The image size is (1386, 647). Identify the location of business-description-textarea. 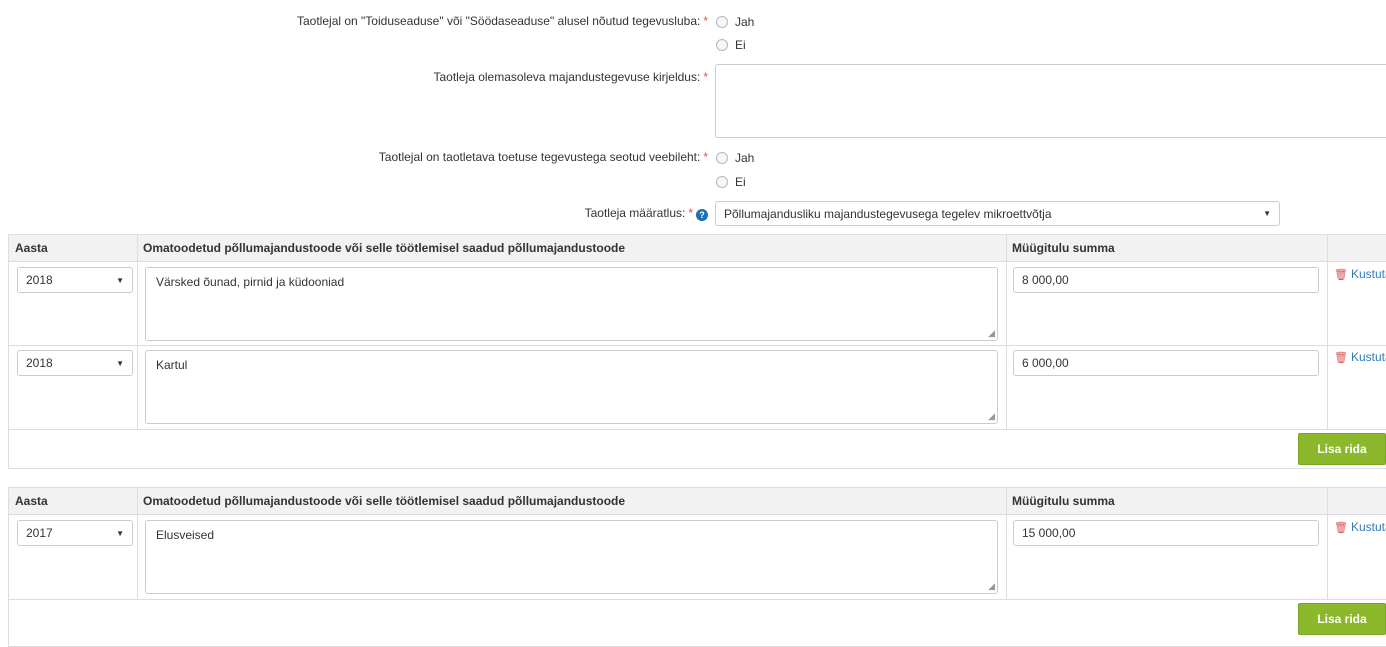
(1050, 101).